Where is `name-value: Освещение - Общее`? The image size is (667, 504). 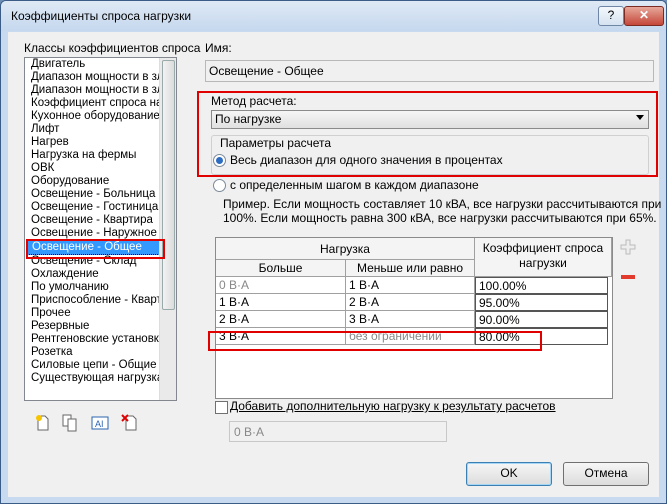
name-value: Освещение - Общее is located at coordinates (266, 71).